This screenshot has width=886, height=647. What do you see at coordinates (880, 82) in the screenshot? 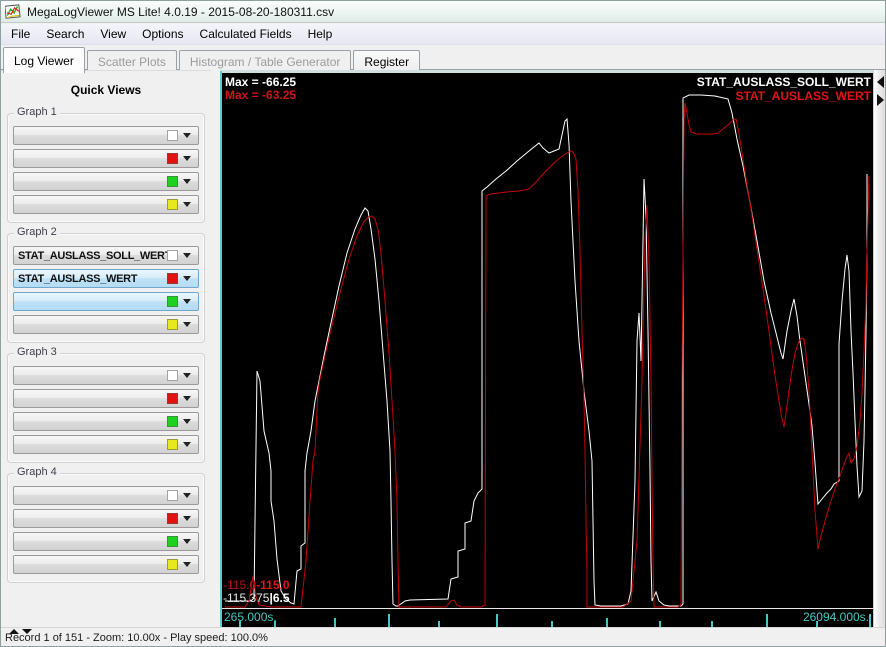
I see `collapse-left-icon` at bounding box center [880, 82].